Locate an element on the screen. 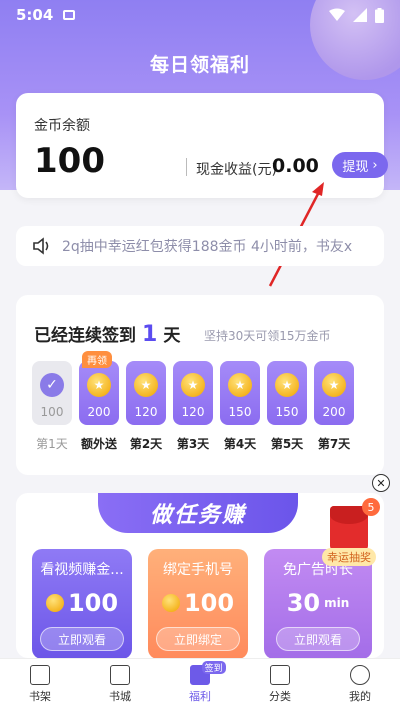 This screenshot has height=710, width=400. day-label: 第3天 is located at coordinates (193, 444).